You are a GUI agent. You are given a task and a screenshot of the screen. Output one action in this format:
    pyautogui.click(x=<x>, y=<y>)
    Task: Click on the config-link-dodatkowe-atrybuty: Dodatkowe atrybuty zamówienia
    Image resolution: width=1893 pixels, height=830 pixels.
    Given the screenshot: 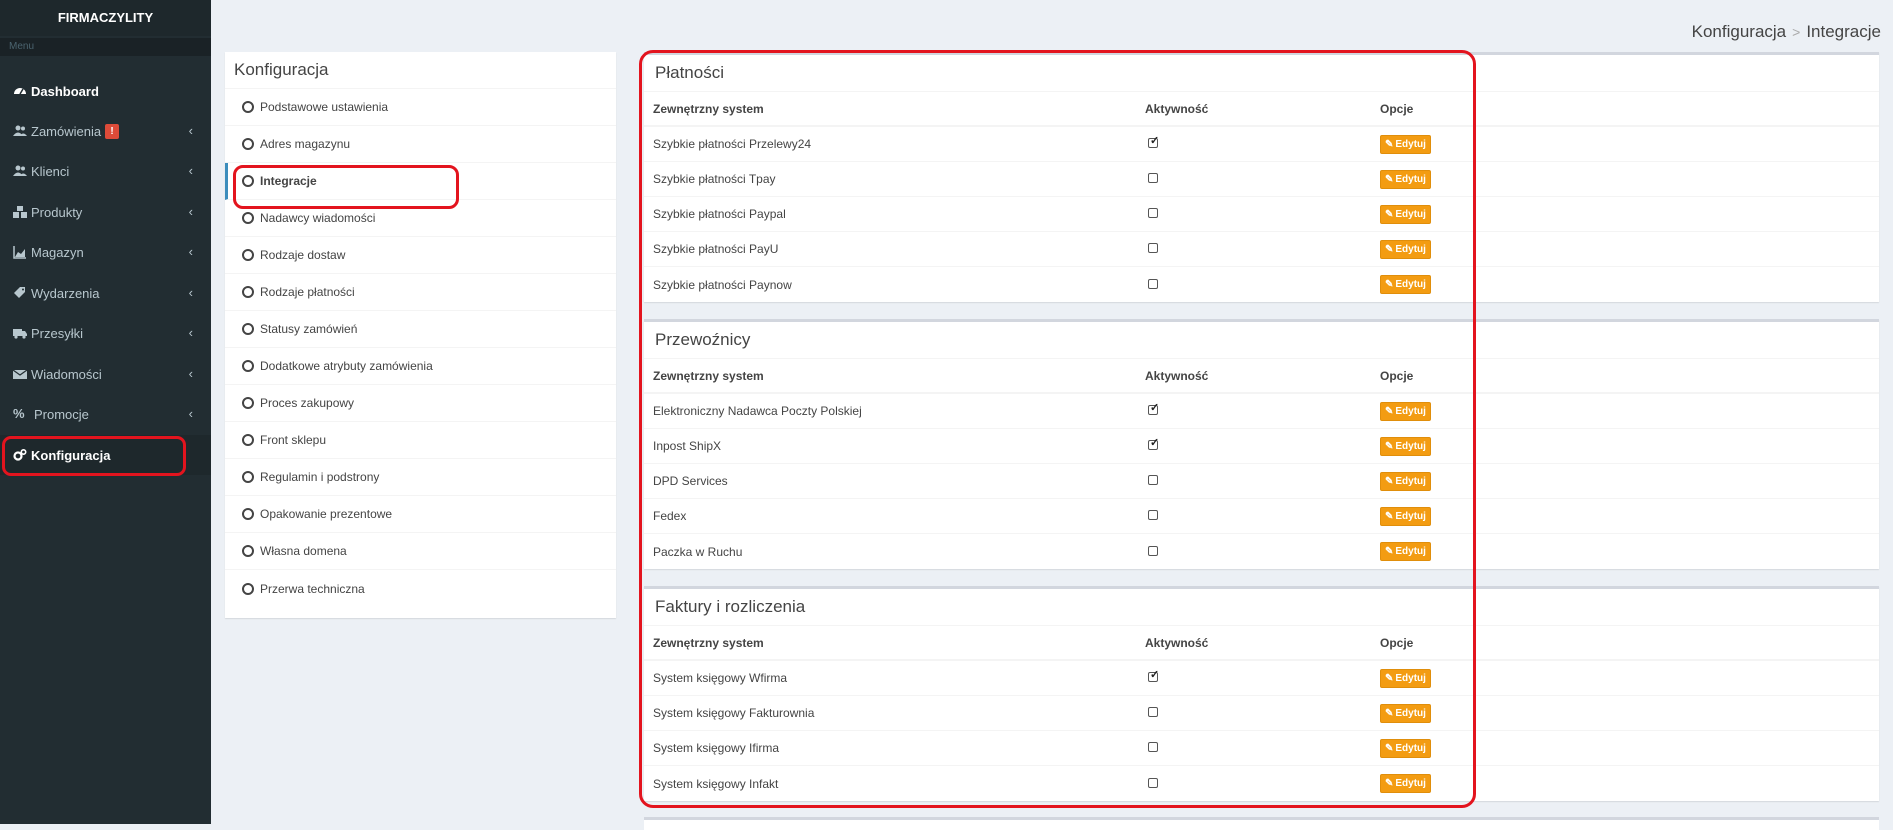 What is the action you would take?
    pyautogui.click(x=420, y=366)
    